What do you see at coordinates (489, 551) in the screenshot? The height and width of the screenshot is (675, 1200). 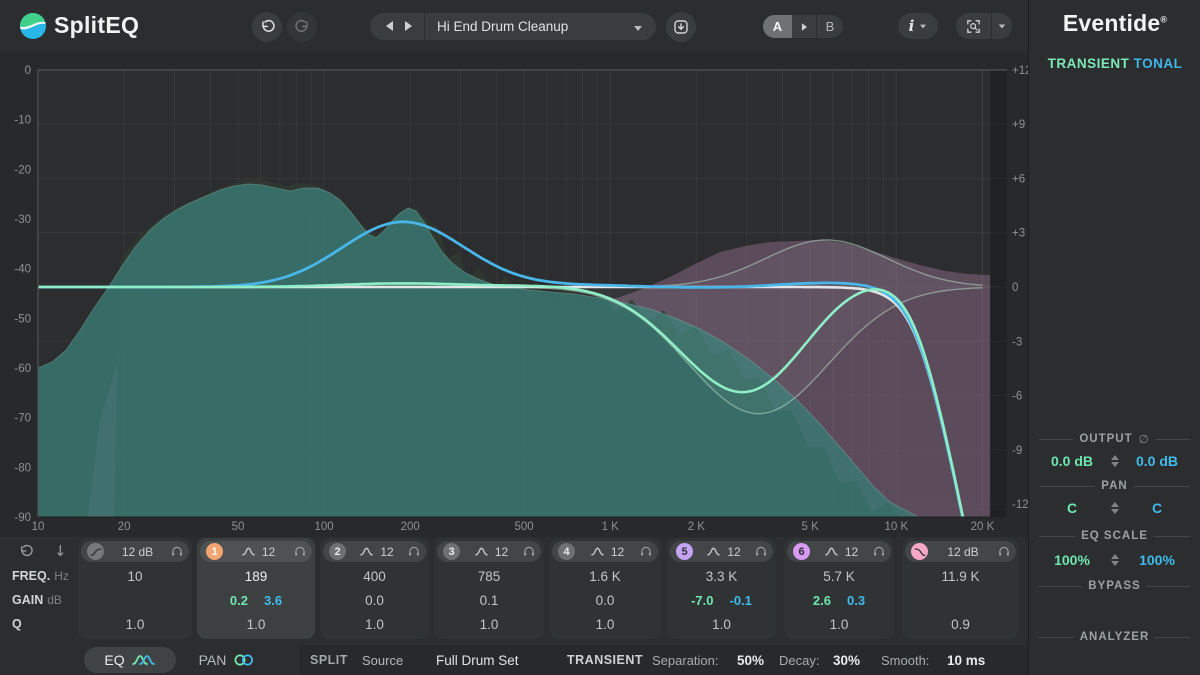 I see `band-header: 3 12` at bounding box center [489, 551].